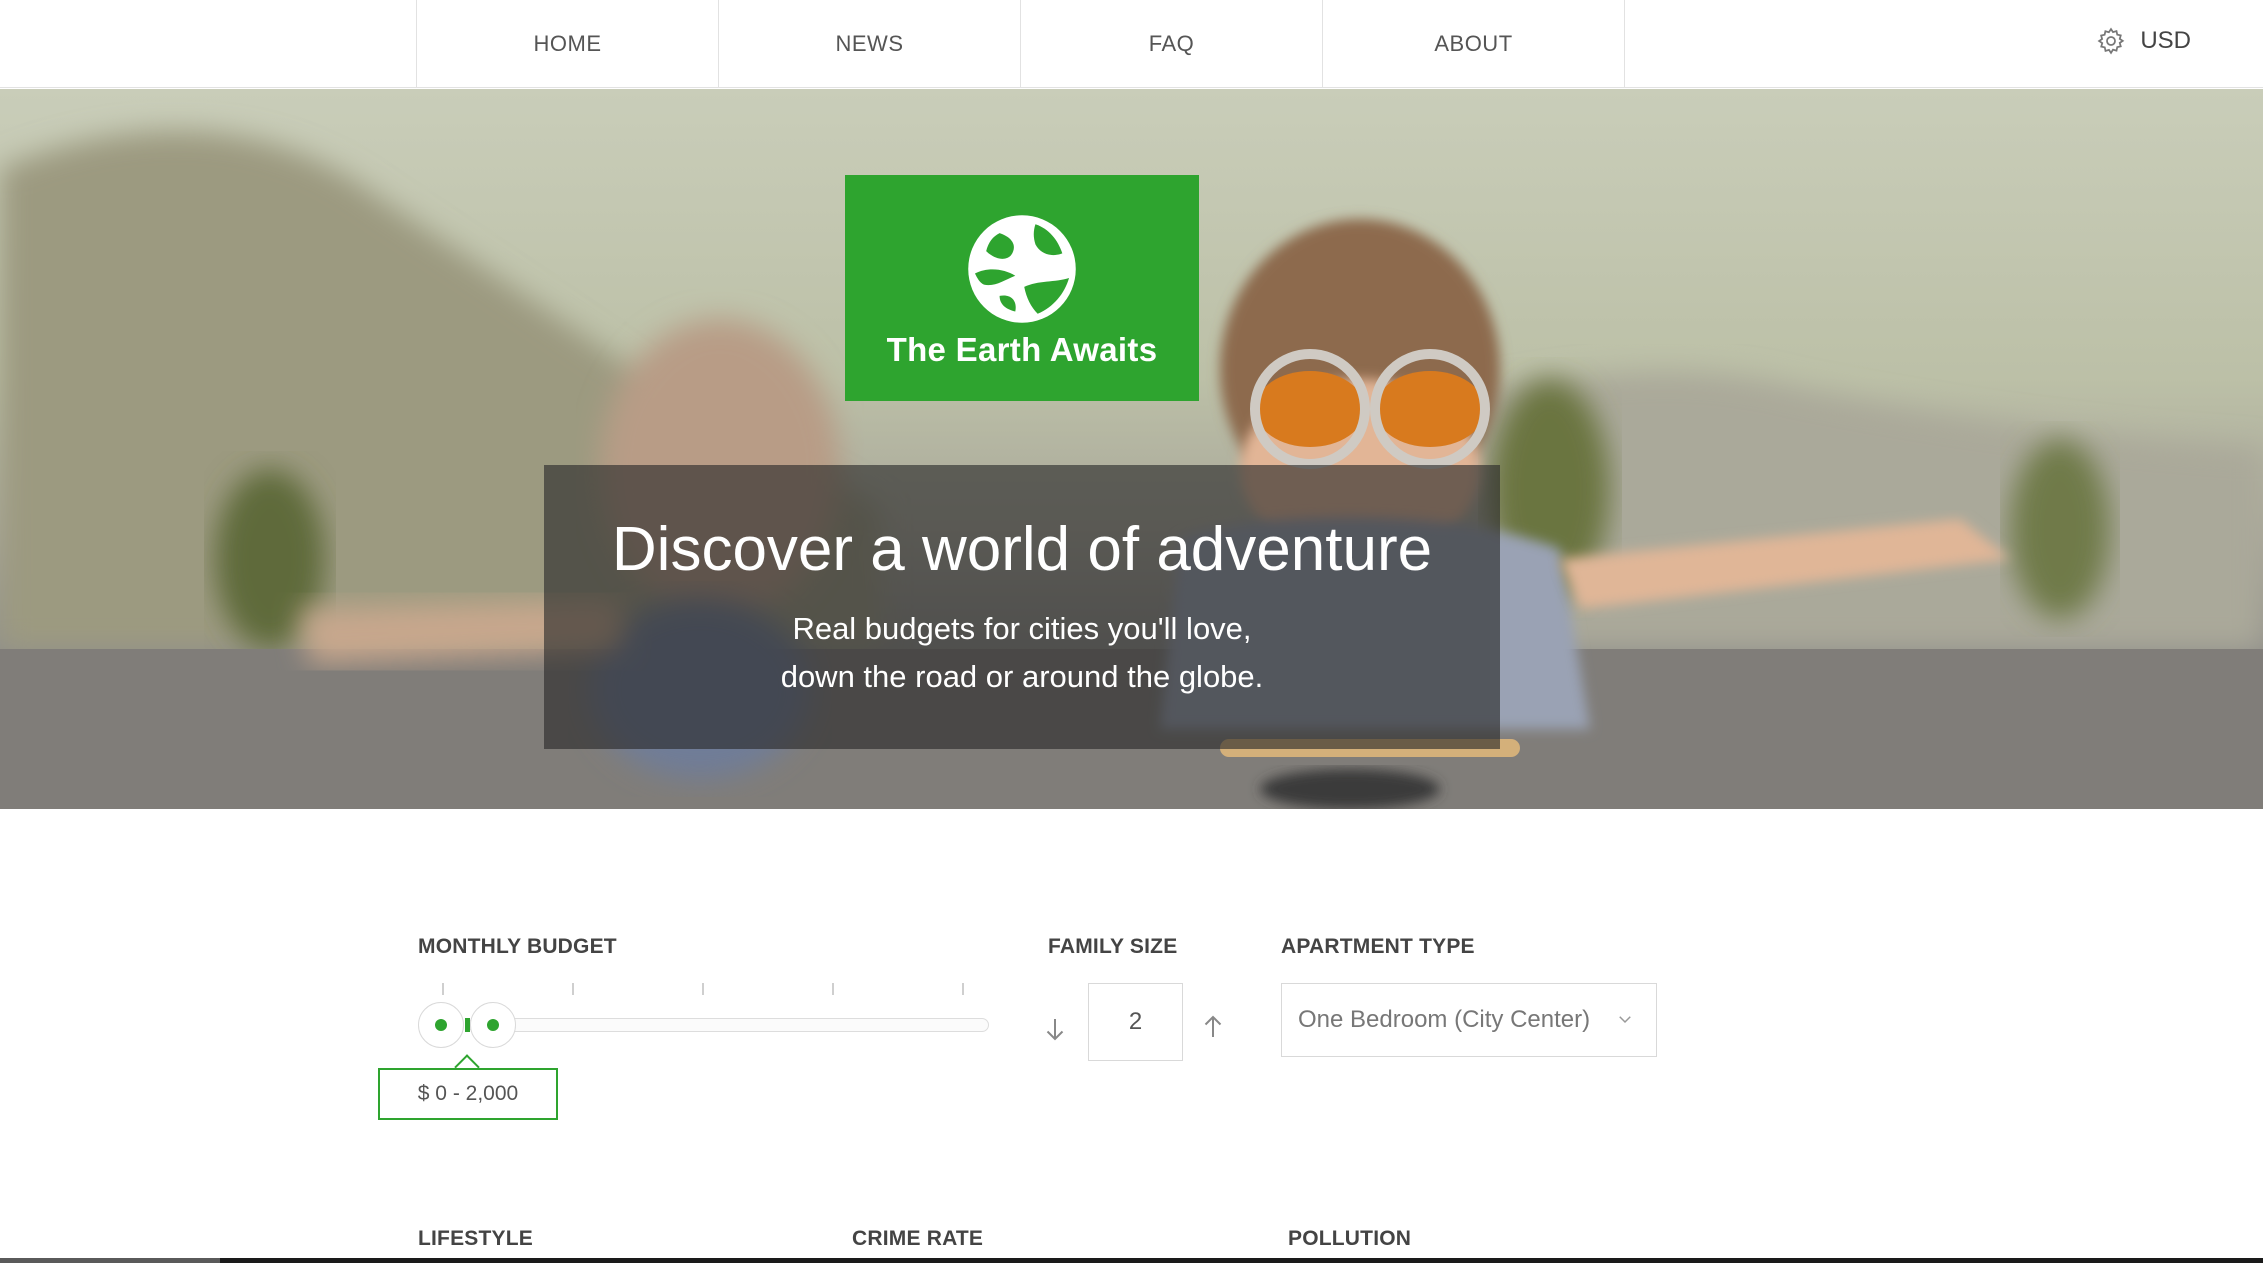 The width and height of the screenshot is (2263, 1263). What do you see at coordinates (1135, 1022) in the screenshot?
I see `family-size-input: 2` at bounding box center [1135, 1022].